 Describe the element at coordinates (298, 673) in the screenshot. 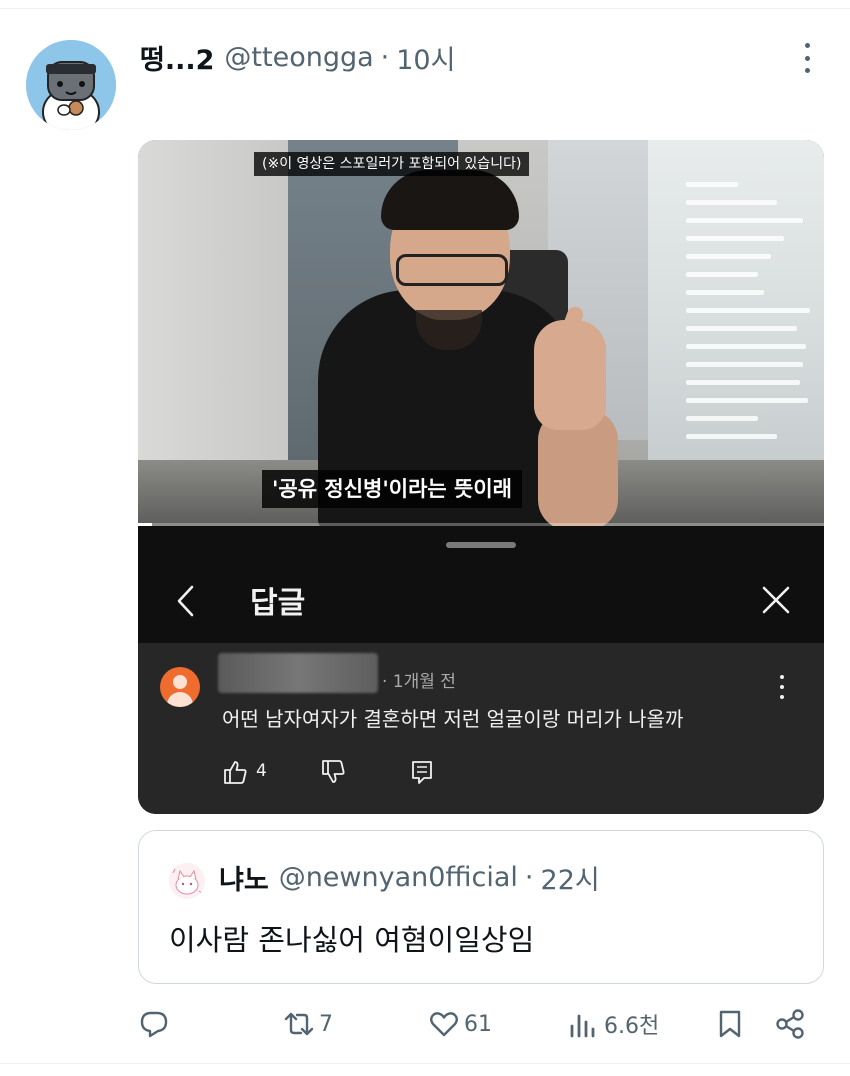

I see `commenter-name-redacted` at that location.